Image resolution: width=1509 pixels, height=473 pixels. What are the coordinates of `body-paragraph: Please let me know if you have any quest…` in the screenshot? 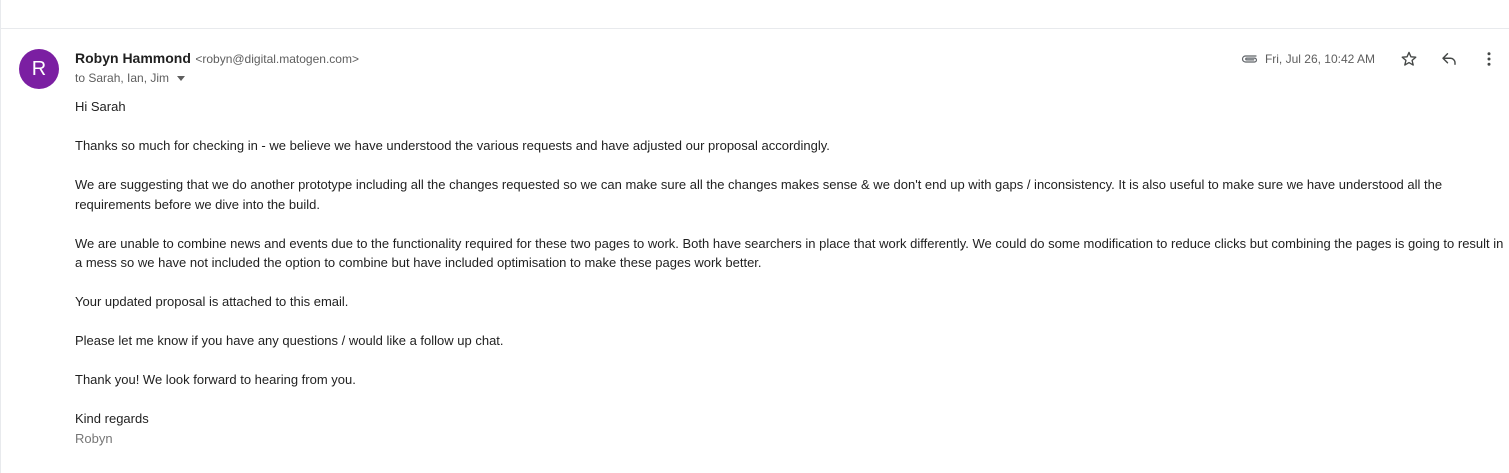 It's located at (289, 340).